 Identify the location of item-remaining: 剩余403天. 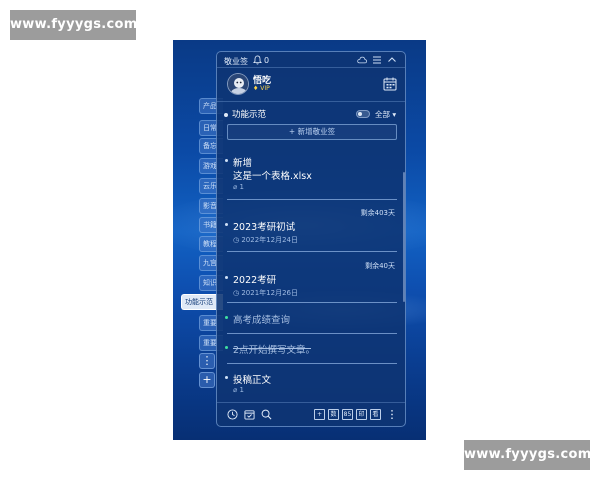
(377, 213).